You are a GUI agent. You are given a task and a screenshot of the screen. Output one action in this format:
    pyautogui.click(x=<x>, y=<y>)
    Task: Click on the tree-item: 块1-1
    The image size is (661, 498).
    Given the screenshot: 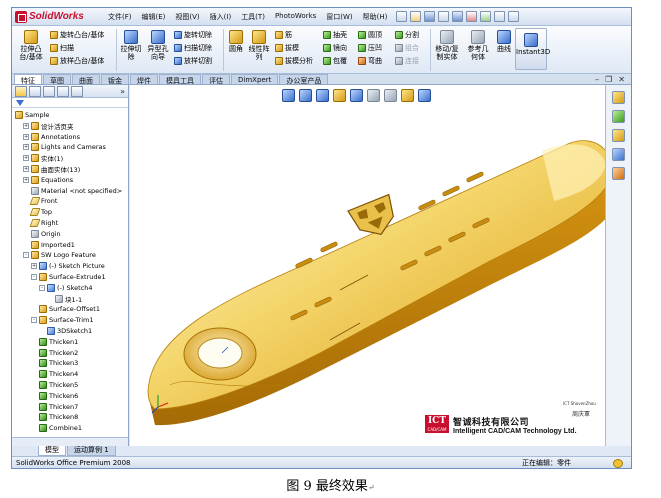 What is the action you would take?
    pyautogui.click(x=64, y=299)
    